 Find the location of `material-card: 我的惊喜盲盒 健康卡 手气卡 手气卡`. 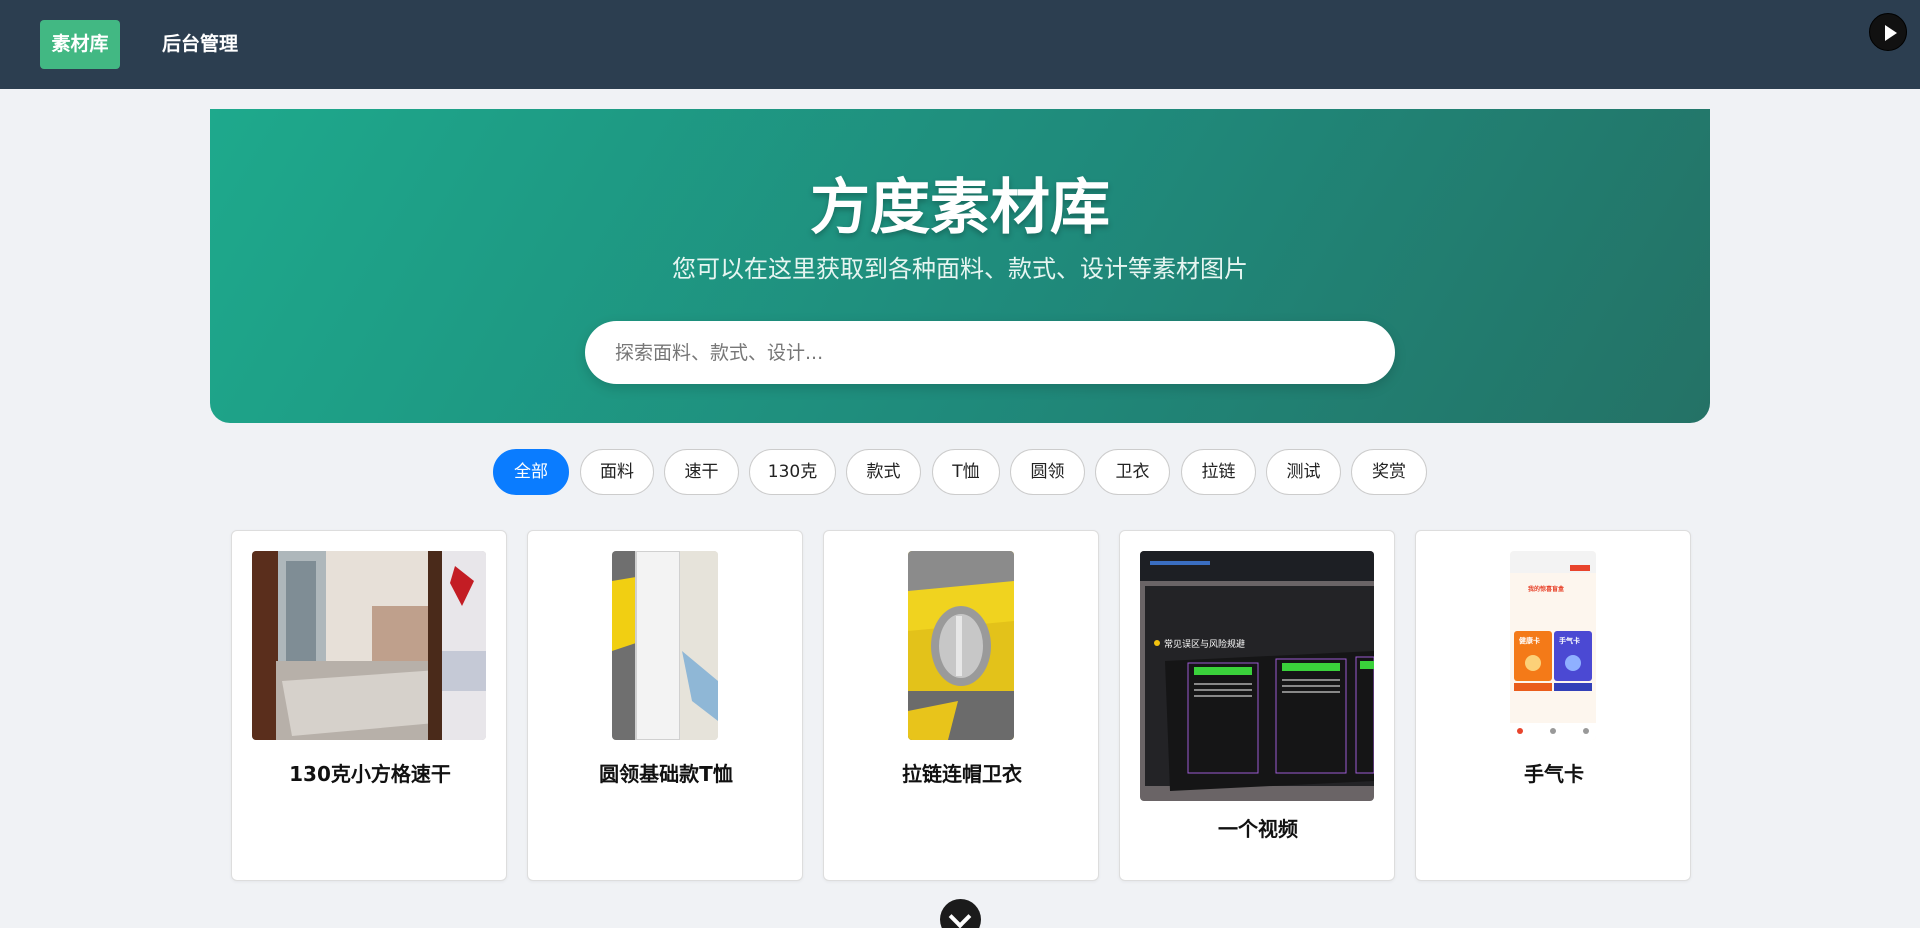

material-card: 我的惊喜盲盒 健康卡 手气卡 手气卡 is located at coordinates (1553, 705).